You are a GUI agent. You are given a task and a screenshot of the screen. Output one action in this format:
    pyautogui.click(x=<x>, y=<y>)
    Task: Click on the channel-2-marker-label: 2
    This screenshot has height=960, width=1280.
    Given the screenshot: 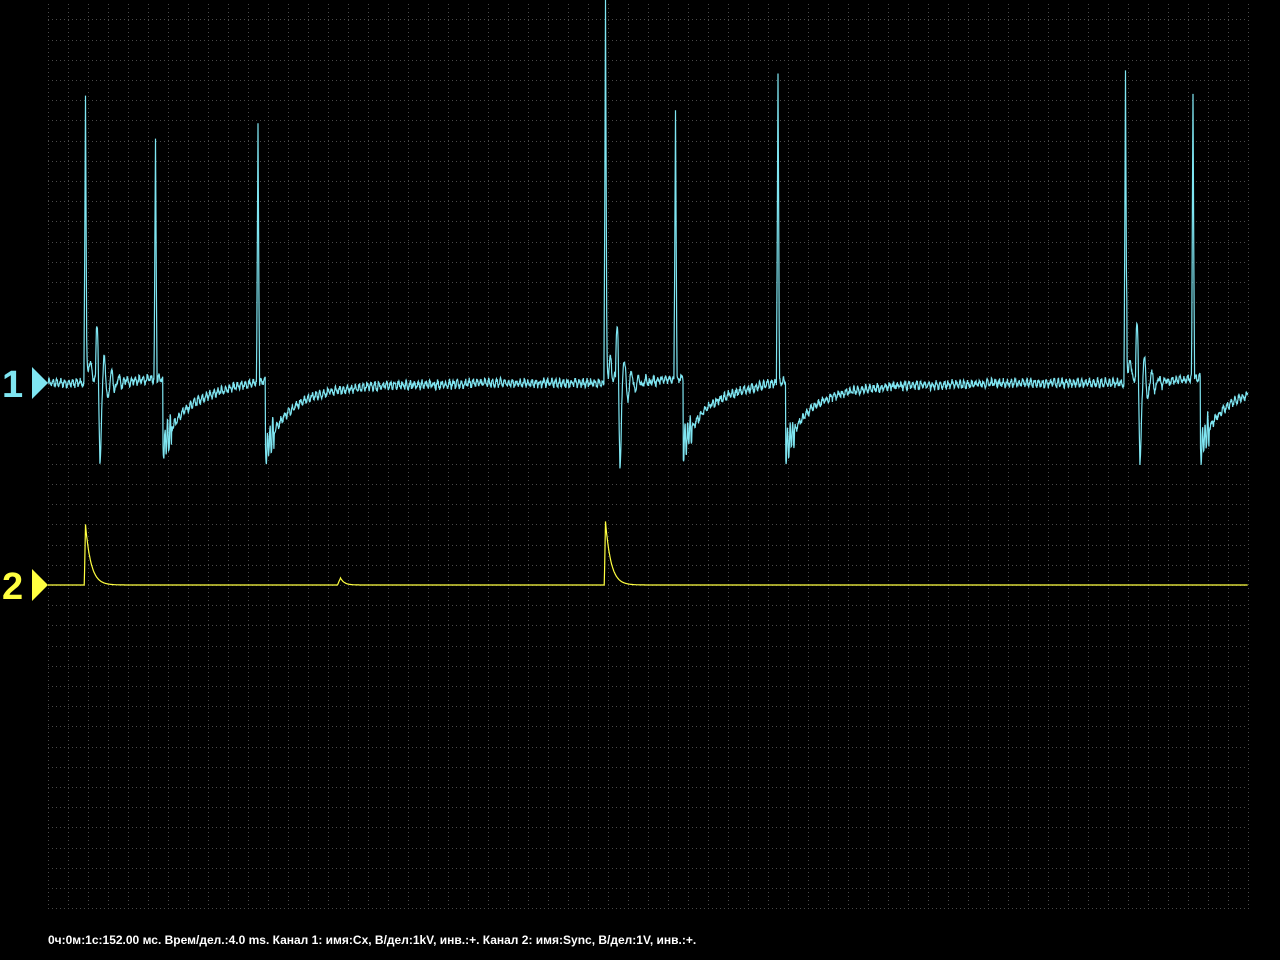 What is the action you would take?
    pyautogui.click(x=12, y=587)
    